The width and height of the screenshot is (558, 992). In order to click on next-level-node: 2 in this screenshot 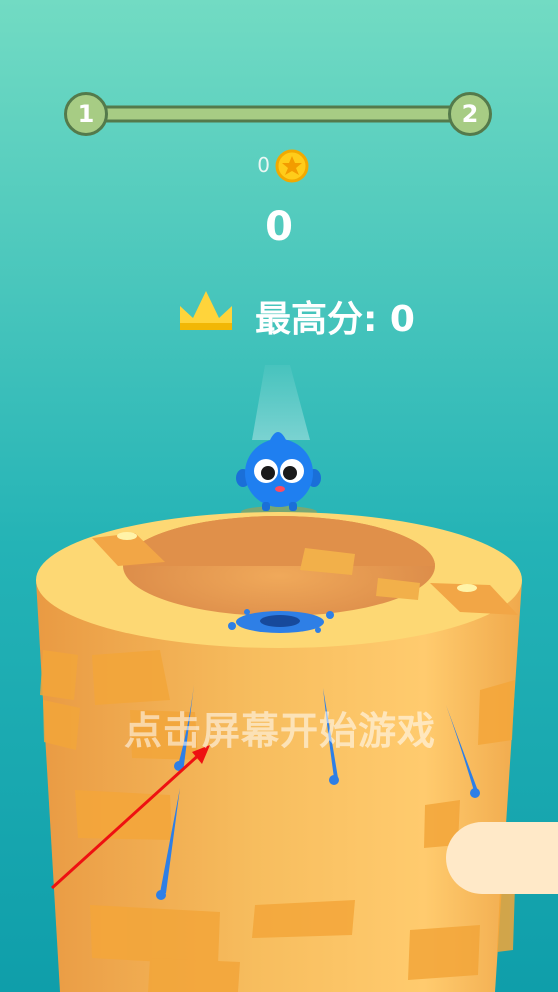, I will do `click(470, 114)`.